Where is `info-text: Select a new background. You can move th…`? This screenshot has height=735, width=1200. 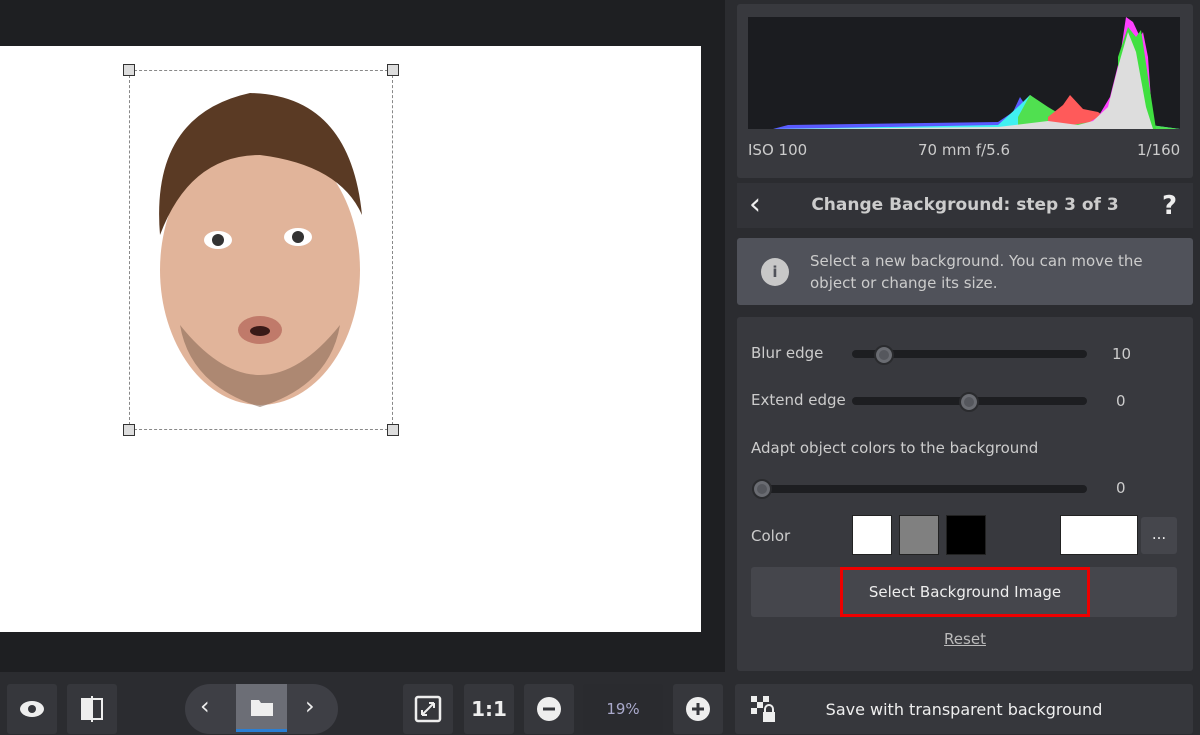
info-text: Select a new background. You can move th… is located at coordinates (976, 272).